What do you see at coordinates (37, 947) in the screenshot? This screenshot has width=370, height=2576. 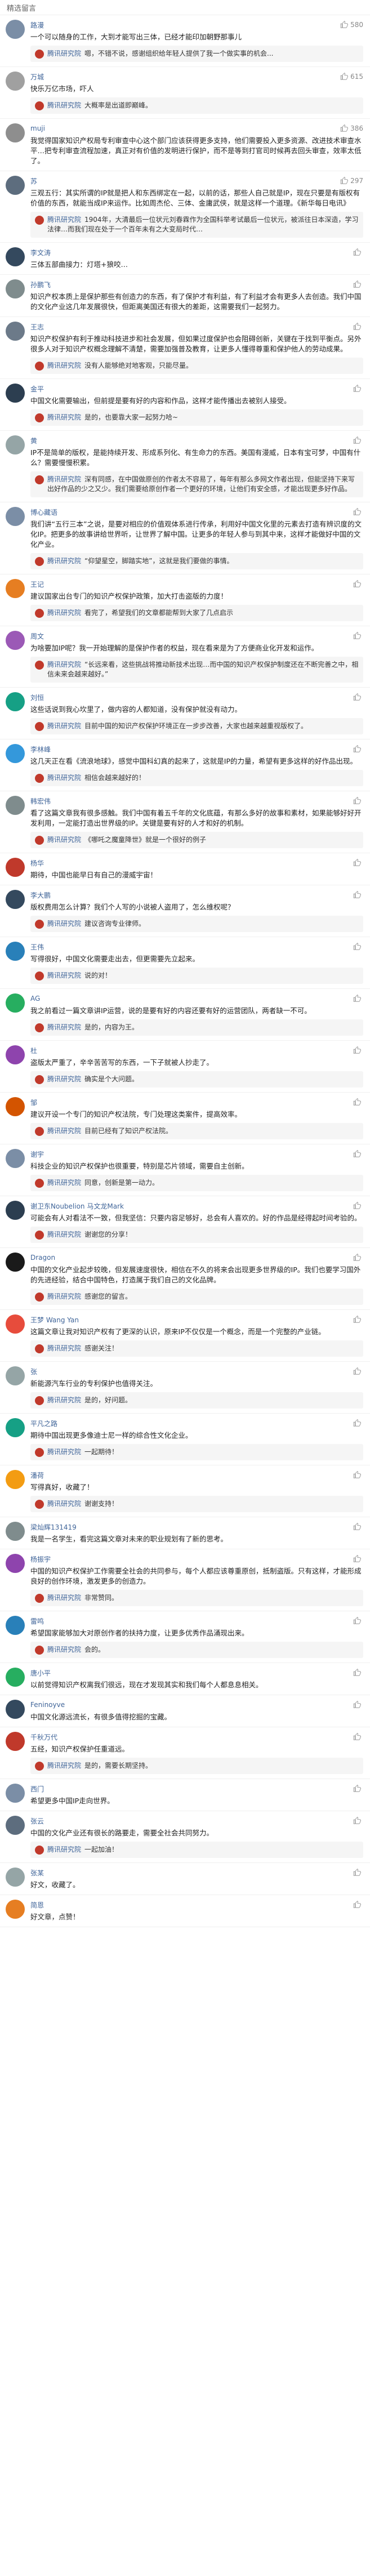 I see `username: 王伟` at bounding box center [37, 947].